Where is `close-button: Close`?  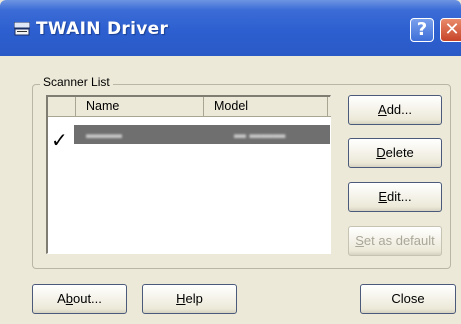 close-button: Close is located at coordinates (408, 299).